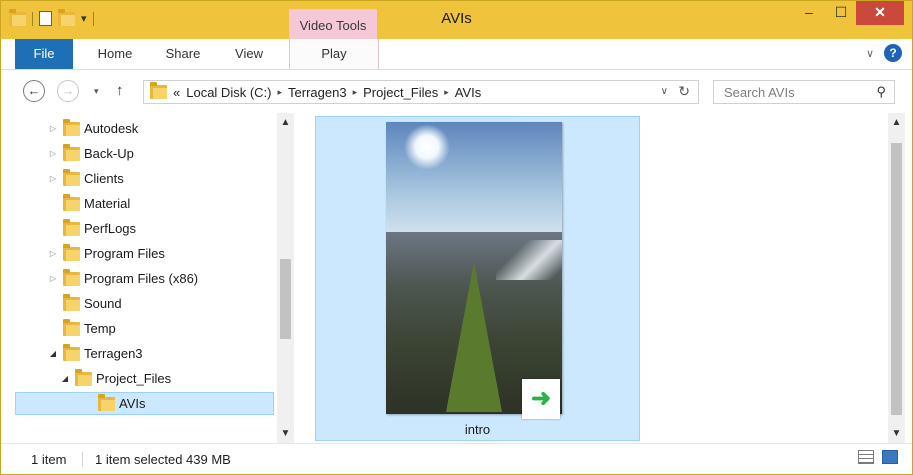  What do you see at coordinates (107, 203) in the screenshot?
I see `tree-item-label: Material` at bounding box center [107, 203].